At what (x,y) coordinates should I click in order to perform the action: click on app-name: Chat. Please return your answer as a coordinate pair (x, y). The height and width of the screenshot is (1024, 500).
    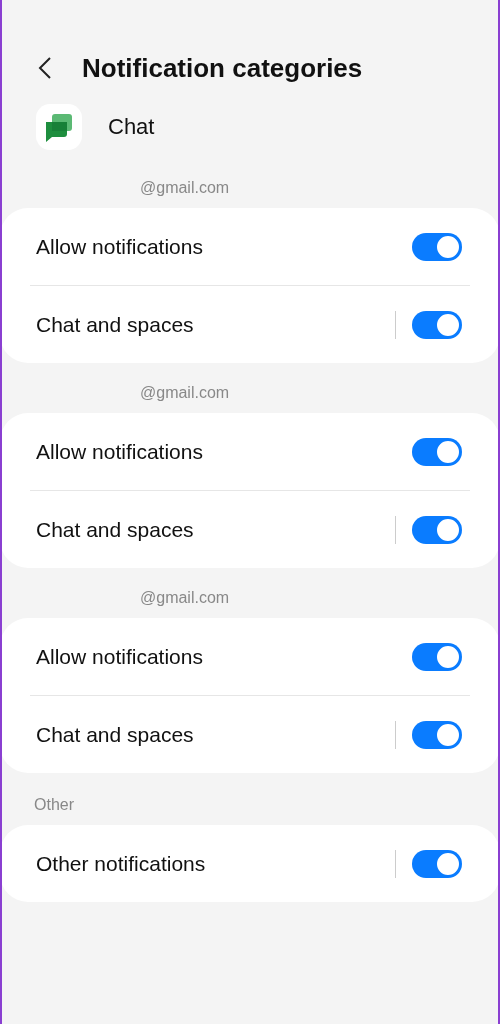
    Looking at the image, I should click on (131, 127).